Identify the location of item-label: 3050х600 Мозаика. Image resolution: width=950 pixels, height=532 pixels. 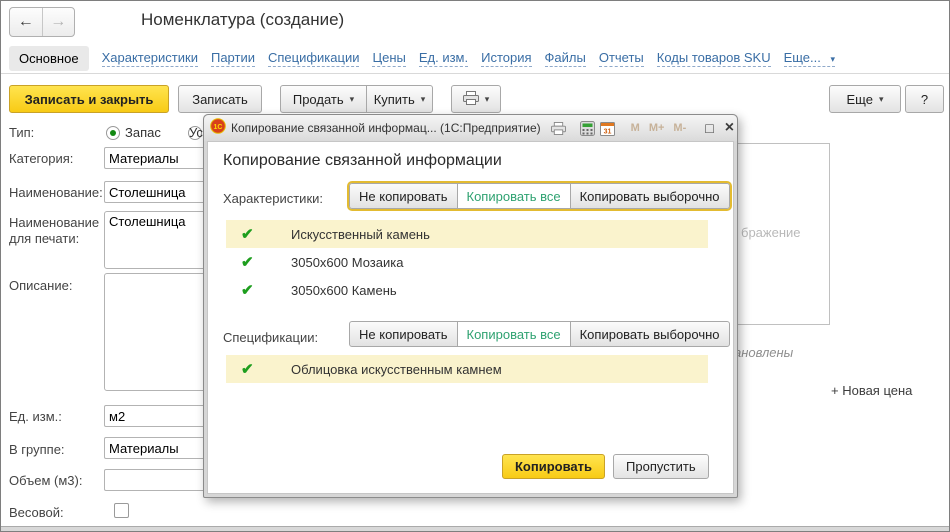
(347, 262).